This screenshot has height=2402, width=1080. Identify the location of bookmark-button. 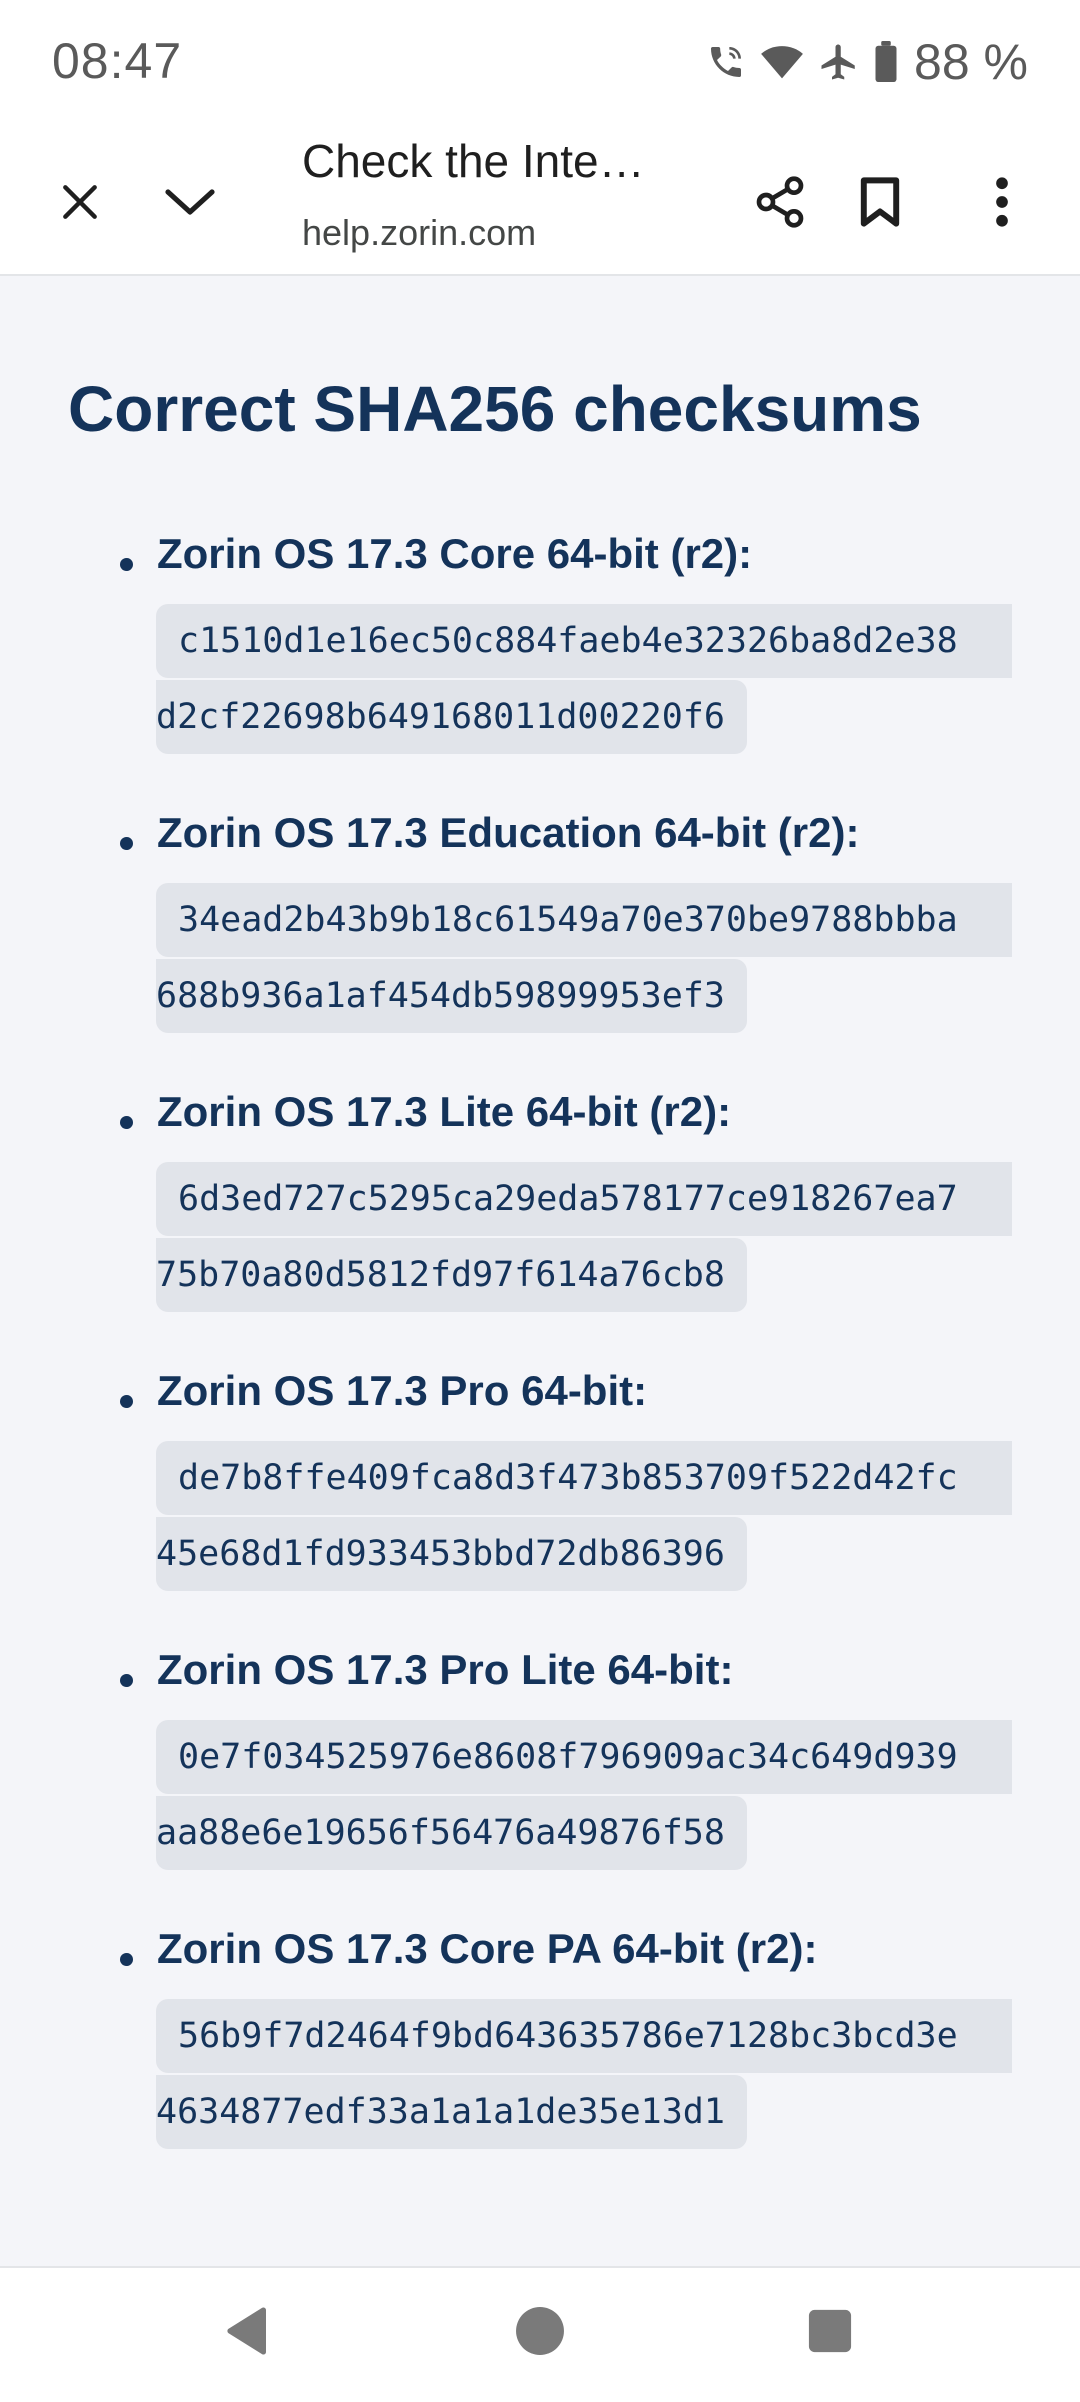
(880, 204).